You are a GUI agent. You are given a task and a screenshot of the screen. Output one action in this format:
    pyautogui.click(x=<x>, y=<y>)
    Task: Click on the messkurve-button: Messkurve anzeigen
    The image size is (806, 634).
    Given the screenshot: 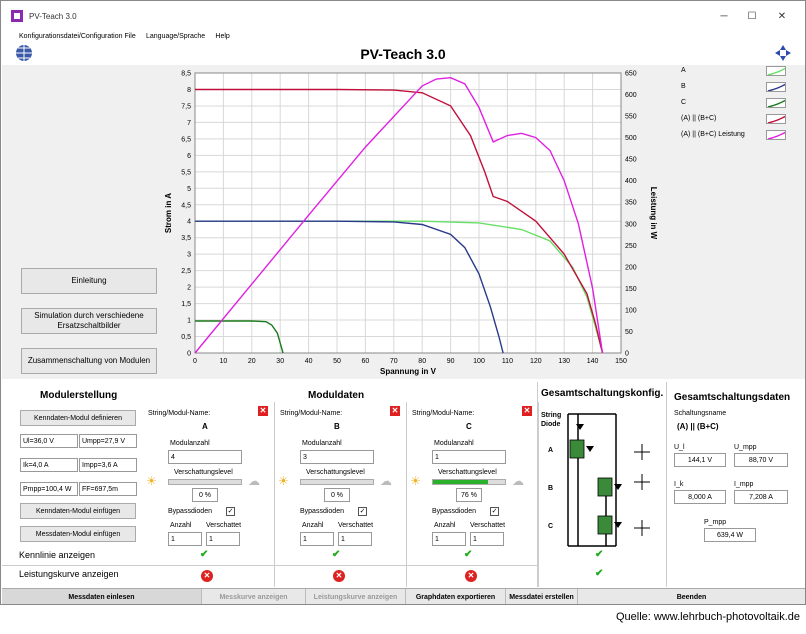 What is the action you would take?
    pyautogui.click(x=254, y=596)
    